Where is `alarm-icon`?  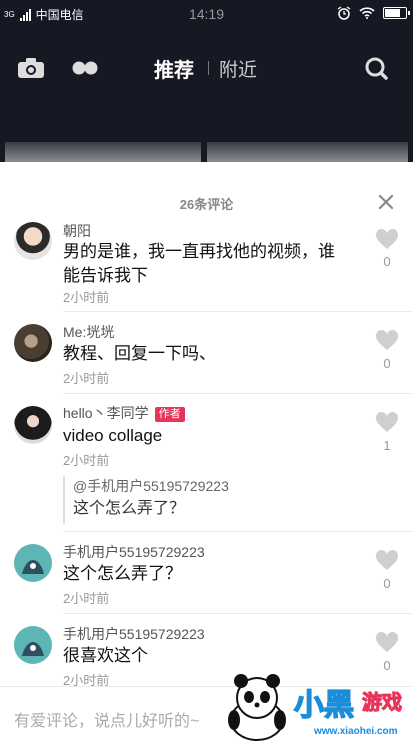
alarm-icon is located at coordinates (344, 13).